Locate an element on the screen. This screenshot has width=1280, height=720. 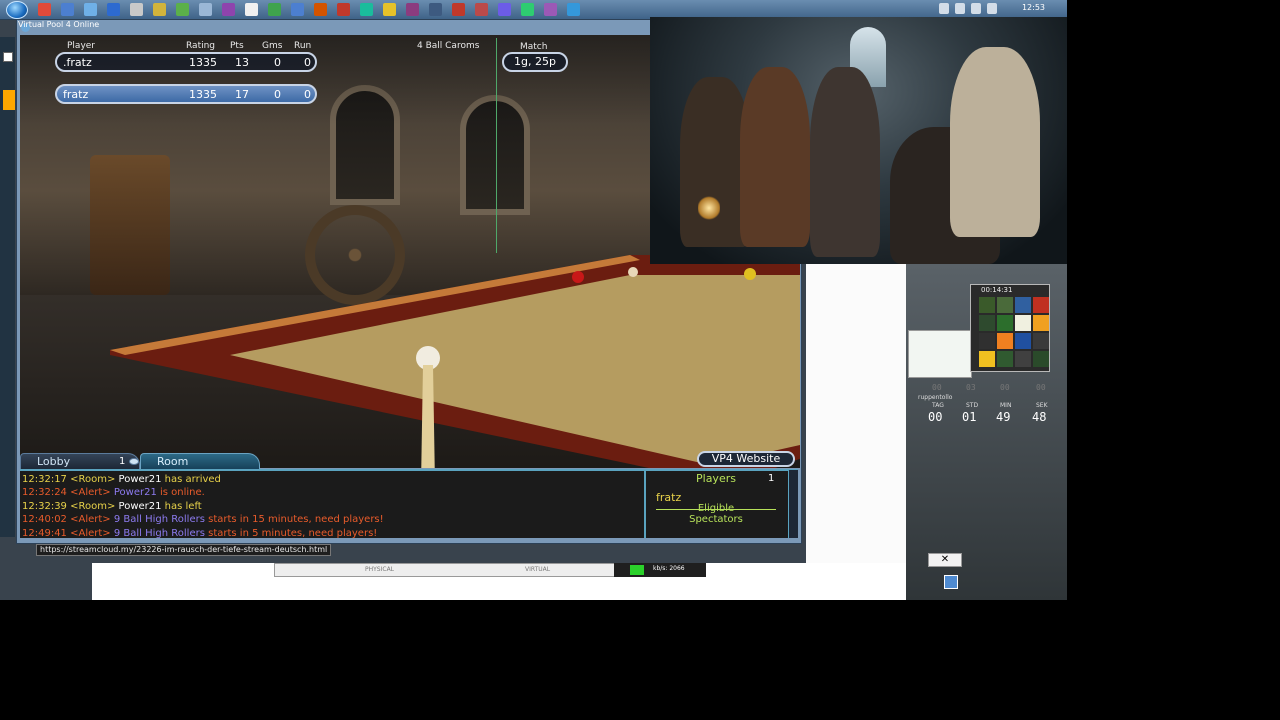
tab-lobby: Lobby 1 is located at coordinates (80, 461).